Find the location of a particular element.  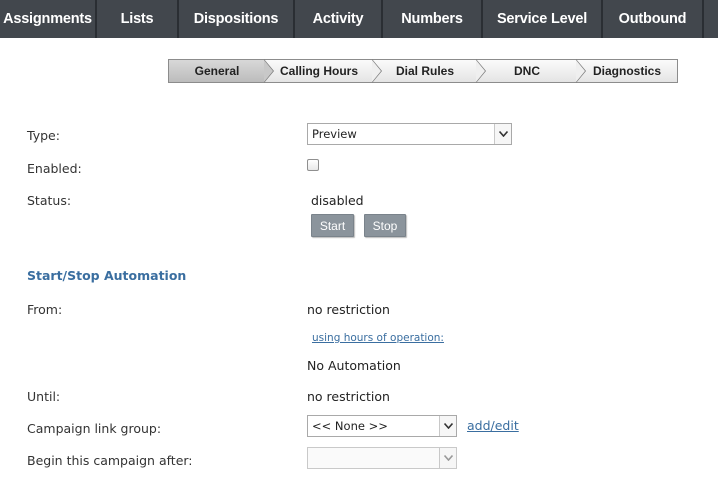

begin-after-label: Begin this campaign after: is located at coordinates (110, 460).